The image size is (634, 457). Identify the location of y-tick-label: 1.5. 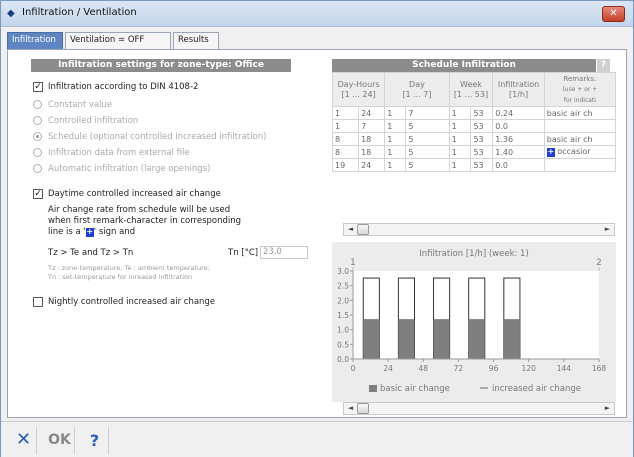
(343, 315).